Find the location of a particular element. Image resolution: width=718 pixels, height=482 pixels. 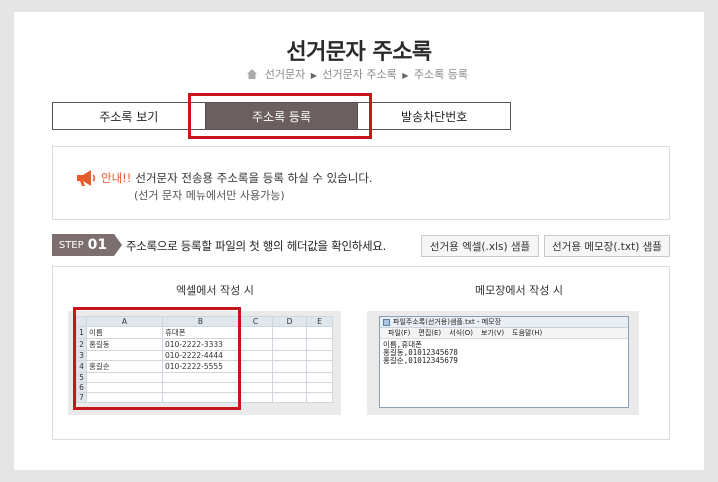

breadcrumb-item: 선거문자 is located at coordinates (285, 74).